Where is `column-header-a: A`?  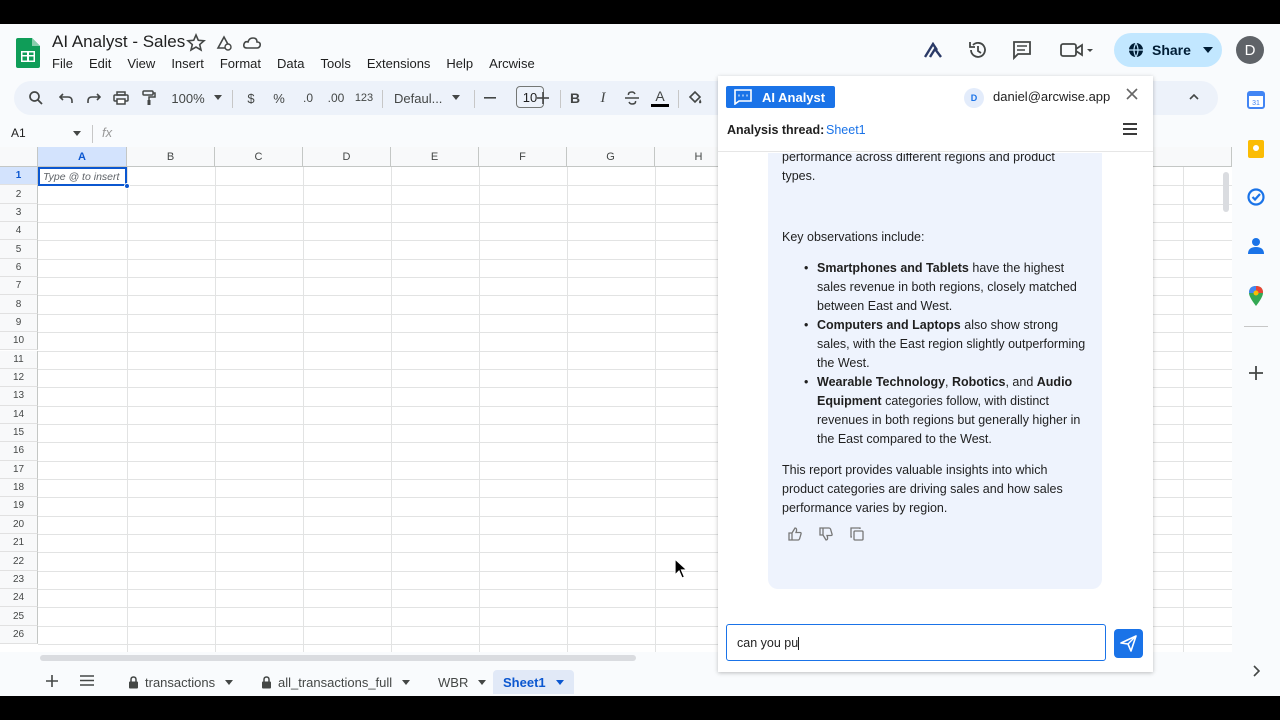
column-header-a: A is located at coordinates (82, 157).